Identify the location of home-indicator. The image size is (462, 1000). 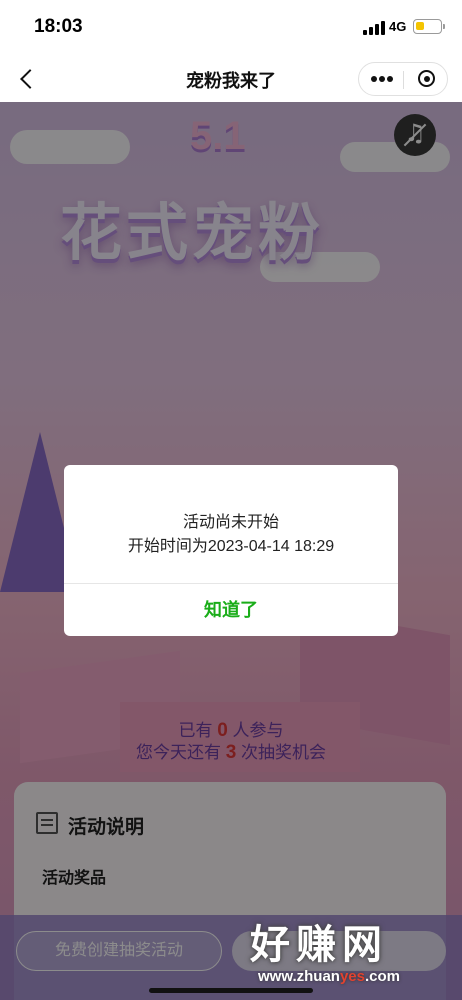
(231, 990).